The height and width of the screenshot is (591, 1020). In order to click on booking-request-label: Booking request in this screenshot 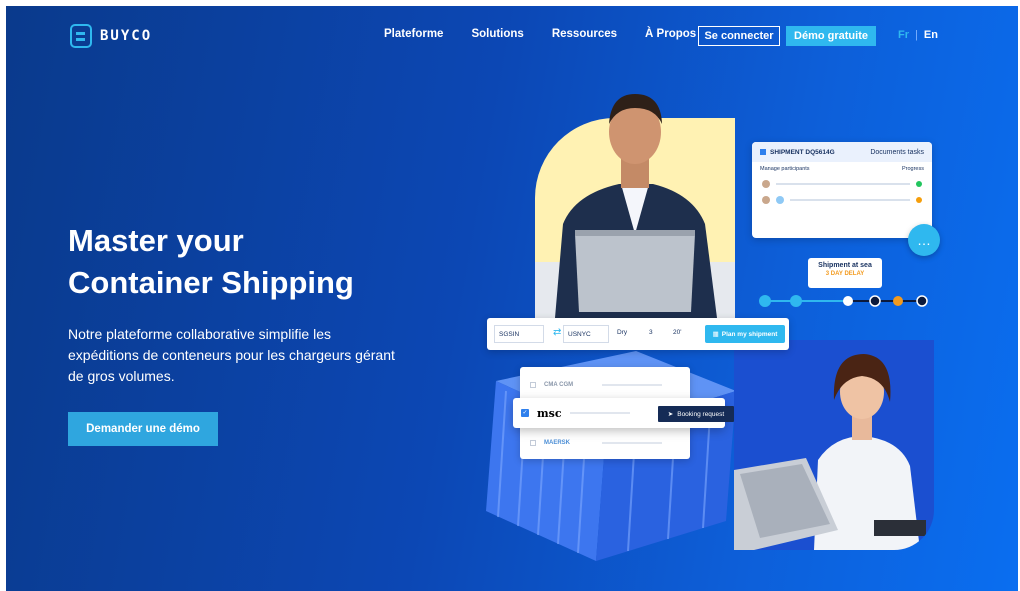, I will do `click(701, 414)`.